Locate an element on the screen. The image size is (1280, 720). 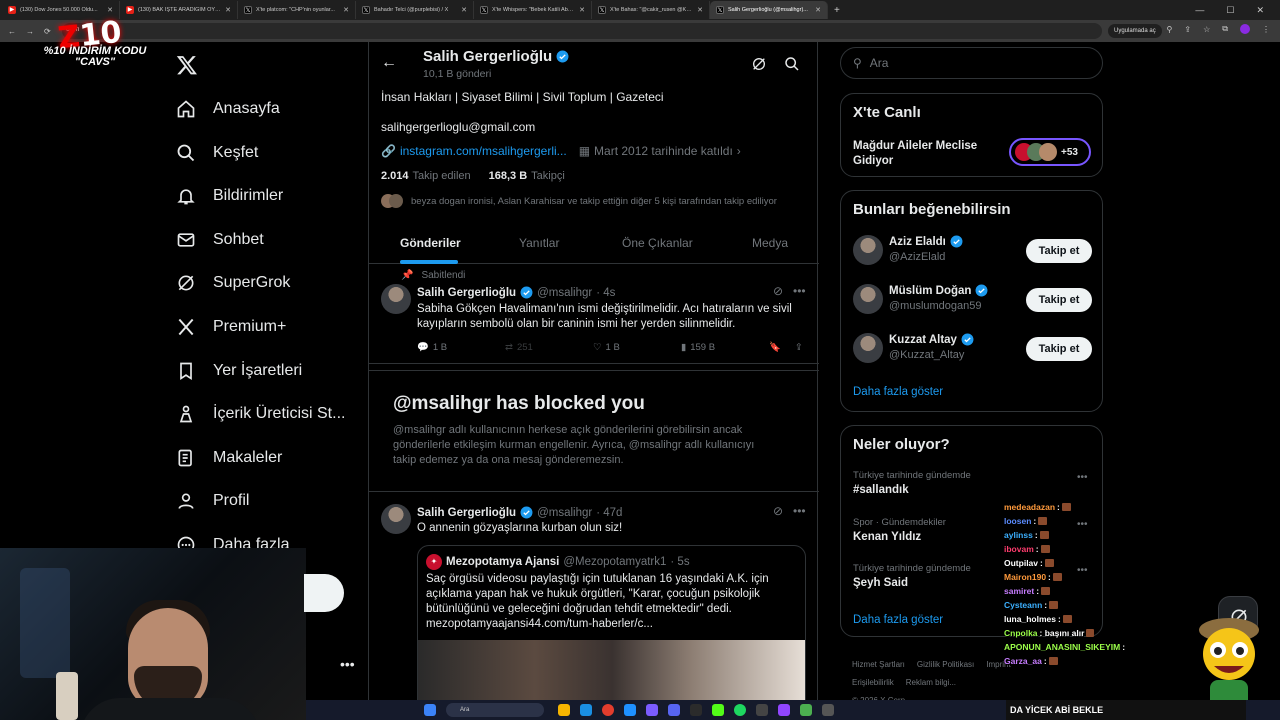
nav-item-grok: SuperGrok is located at coordinates (232, 283).